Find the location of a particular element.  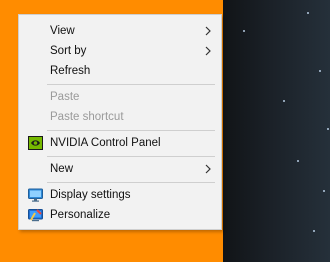

menu-item-label: Paste is located at coordinates (65, 97).